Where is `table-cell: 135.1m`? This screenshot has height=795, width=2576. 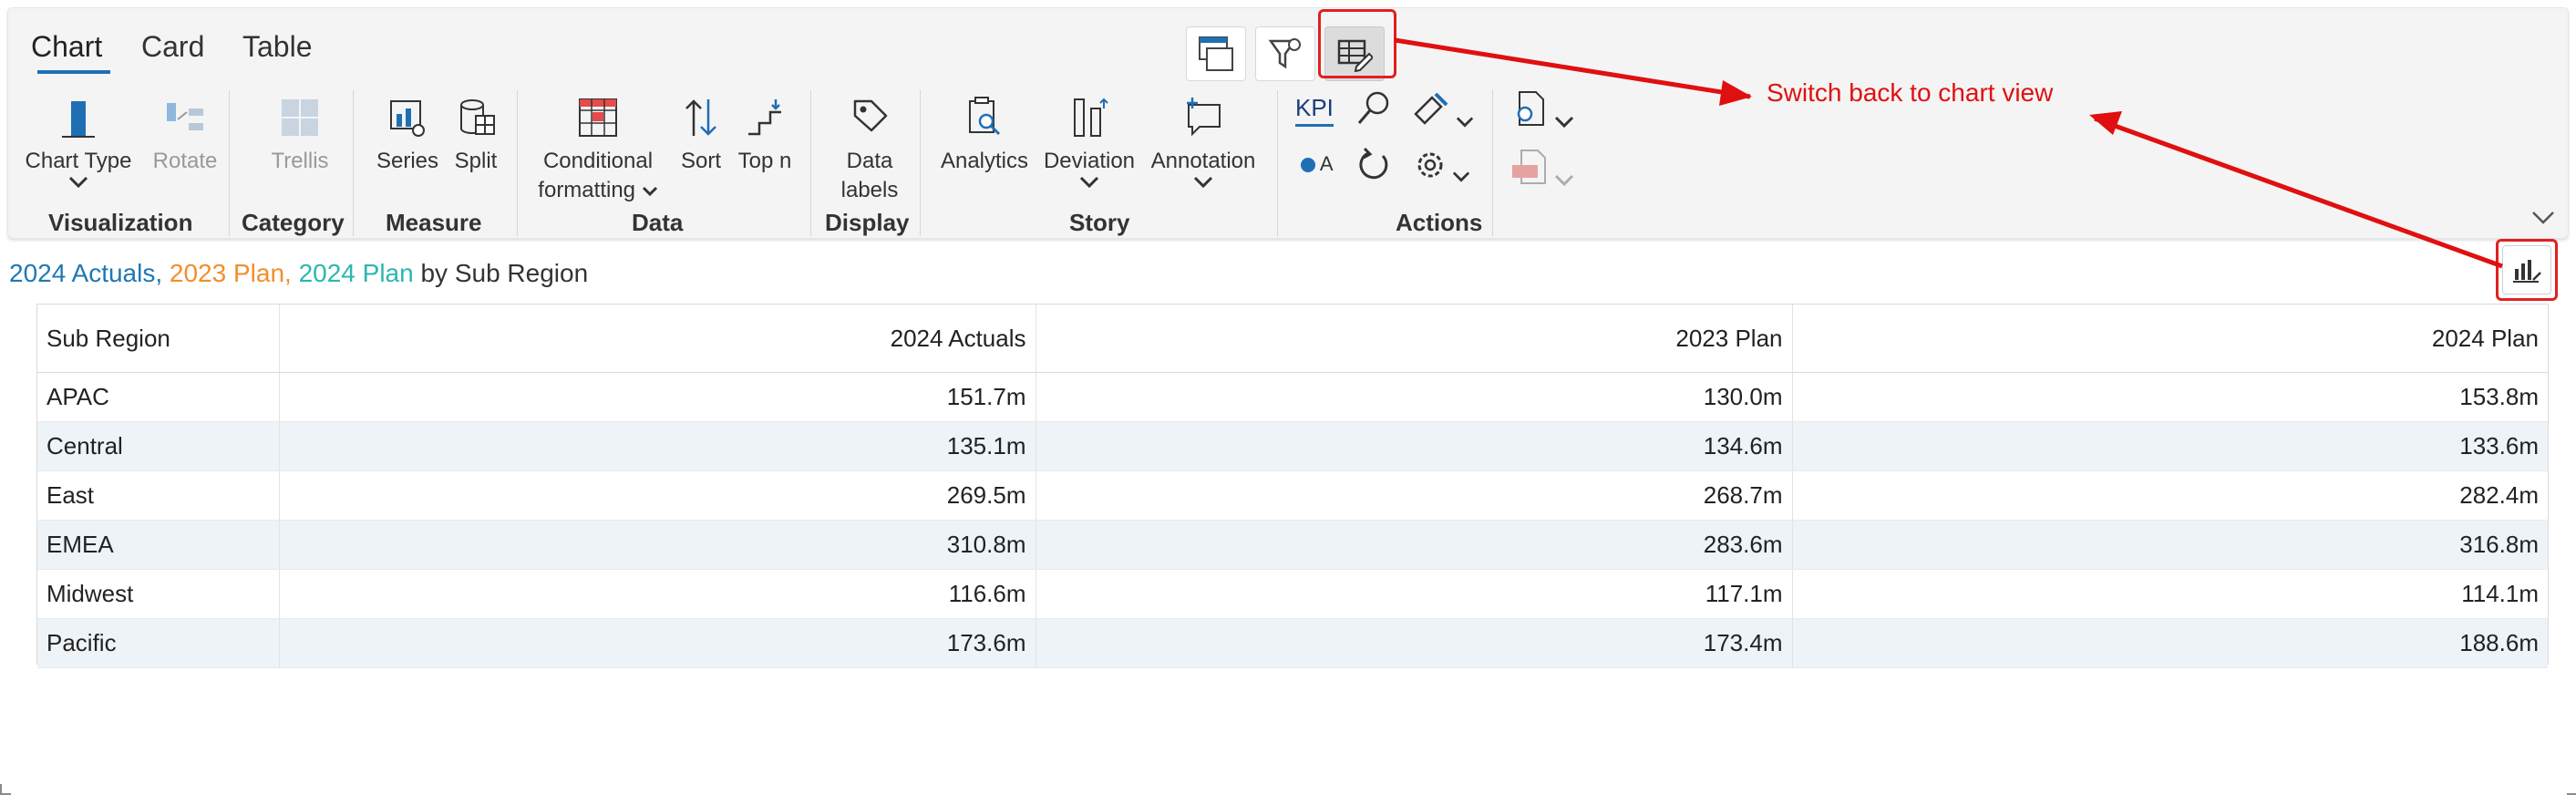
table-cell: 135.1m is located at coordinates (657, 446).